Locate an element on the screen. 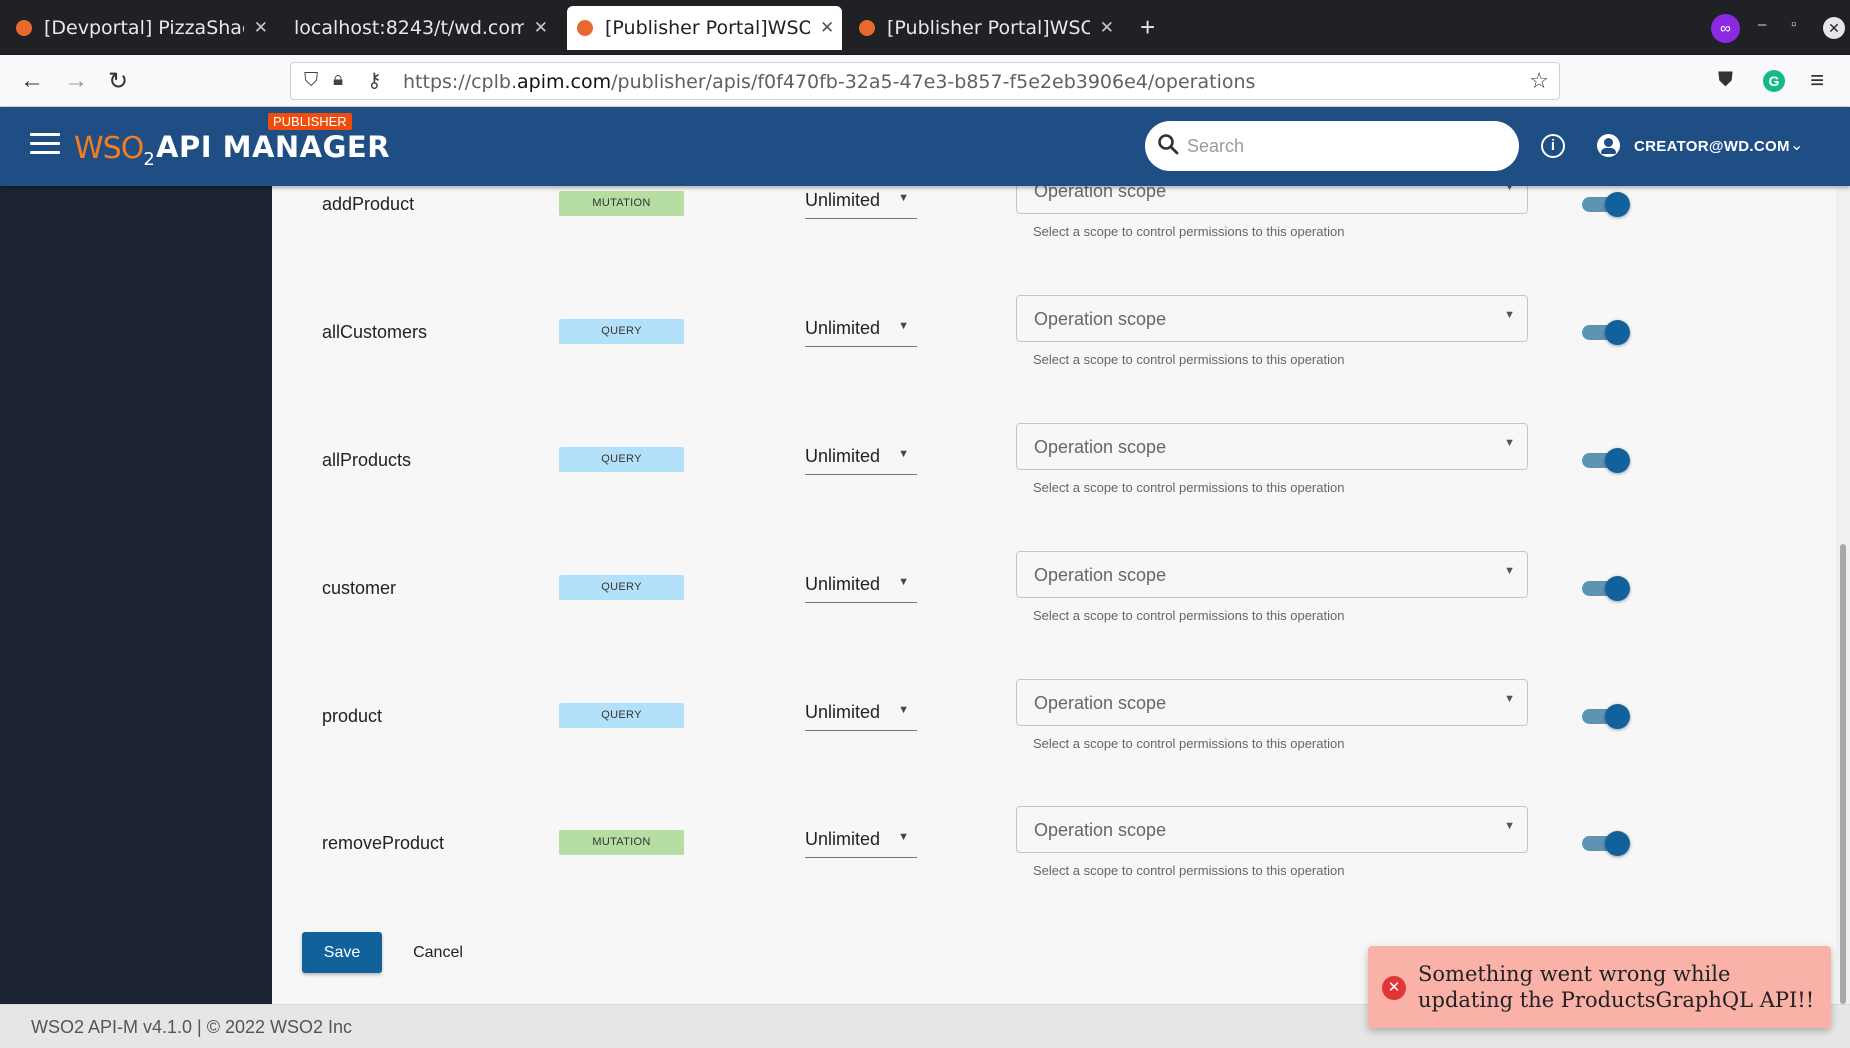 The width and height of the screenshot is (1850, 1048). cancel-button: Cancel is located at coordinates (438, 952).